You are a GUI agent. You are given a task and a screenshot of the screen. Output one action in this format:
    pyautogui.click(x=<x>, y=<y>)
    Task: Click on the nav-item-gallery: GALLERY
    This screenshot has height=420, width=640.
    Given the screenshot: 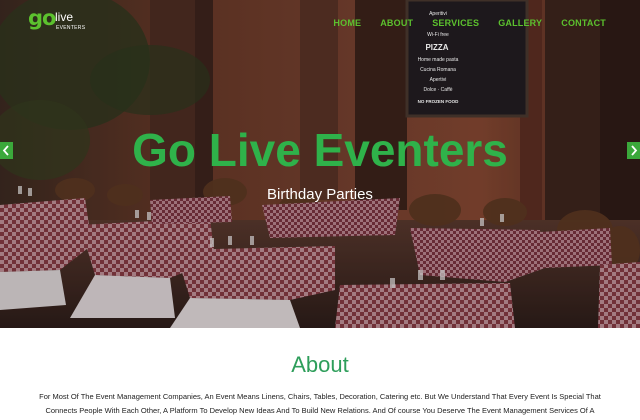 What is the action you would take?
    pyautogui.click(x=520, y=23)
    